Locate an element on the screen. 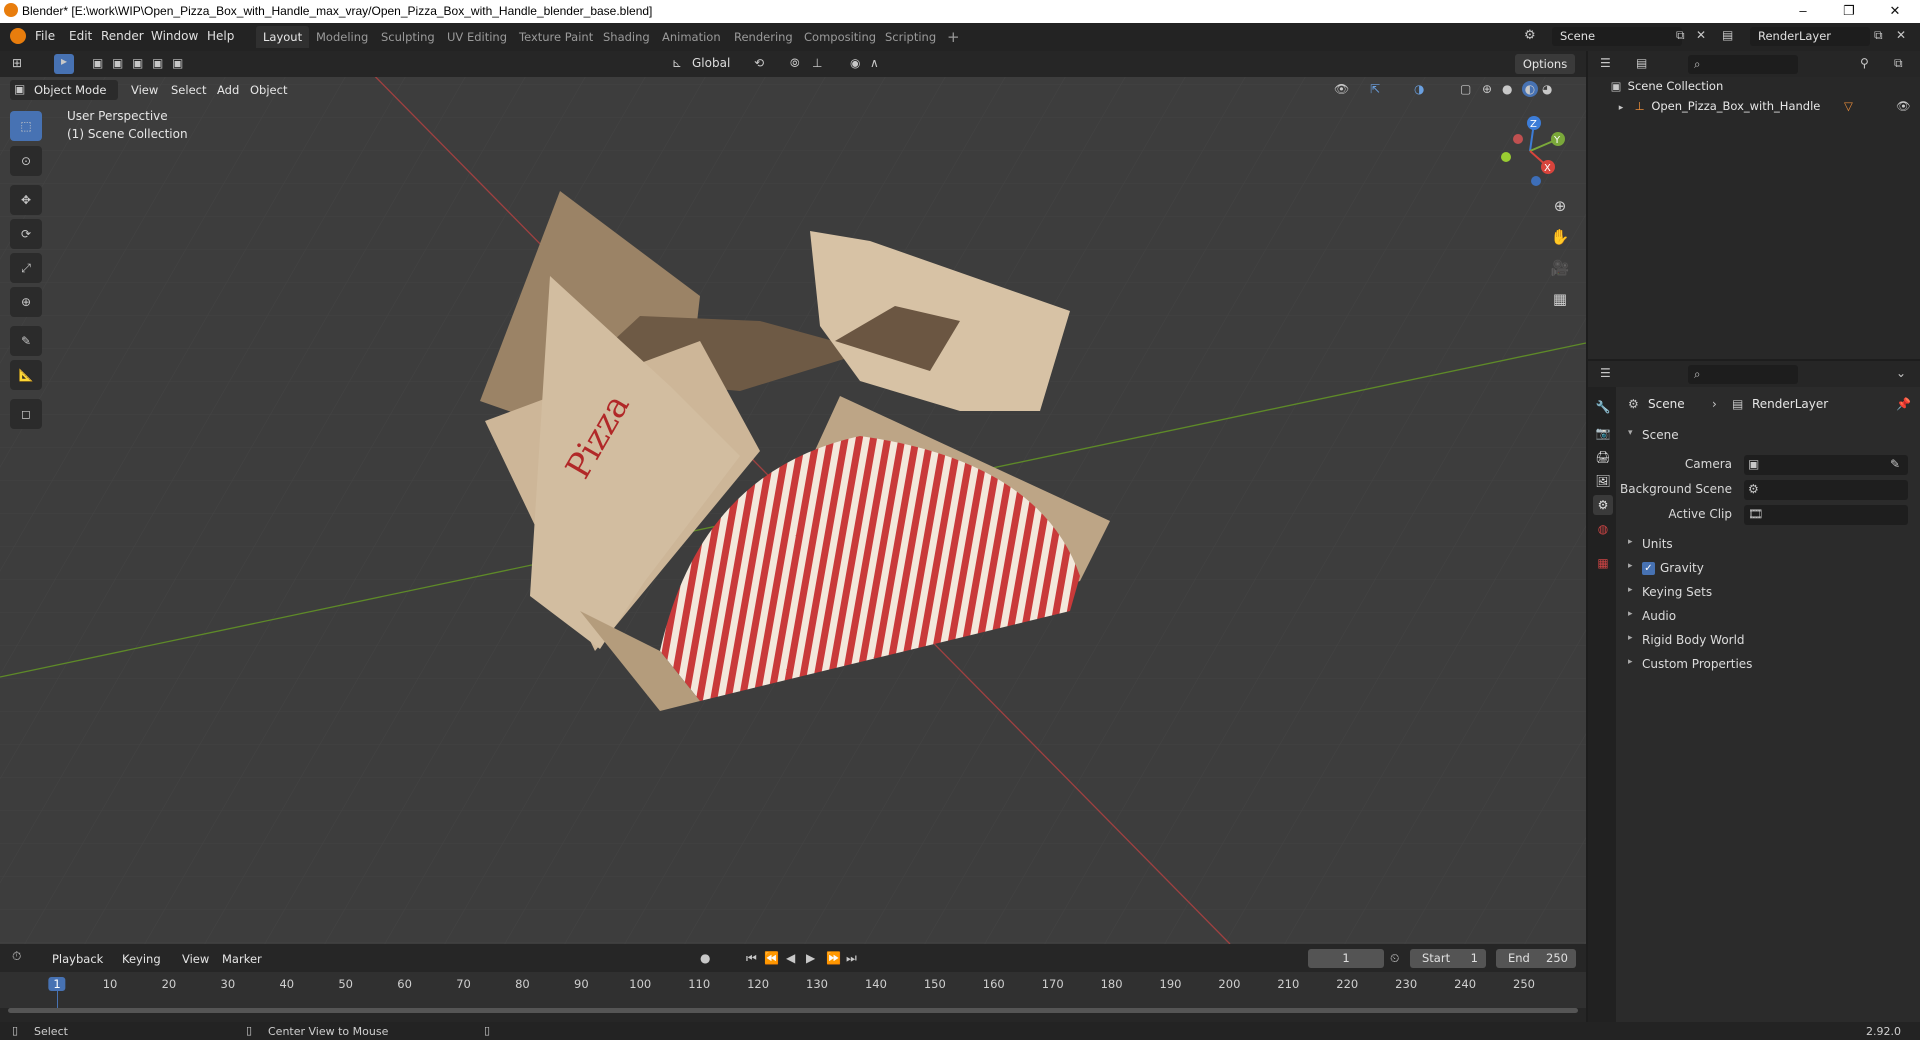  falloff-icon: ∧ is located at coordinates (874, 63).